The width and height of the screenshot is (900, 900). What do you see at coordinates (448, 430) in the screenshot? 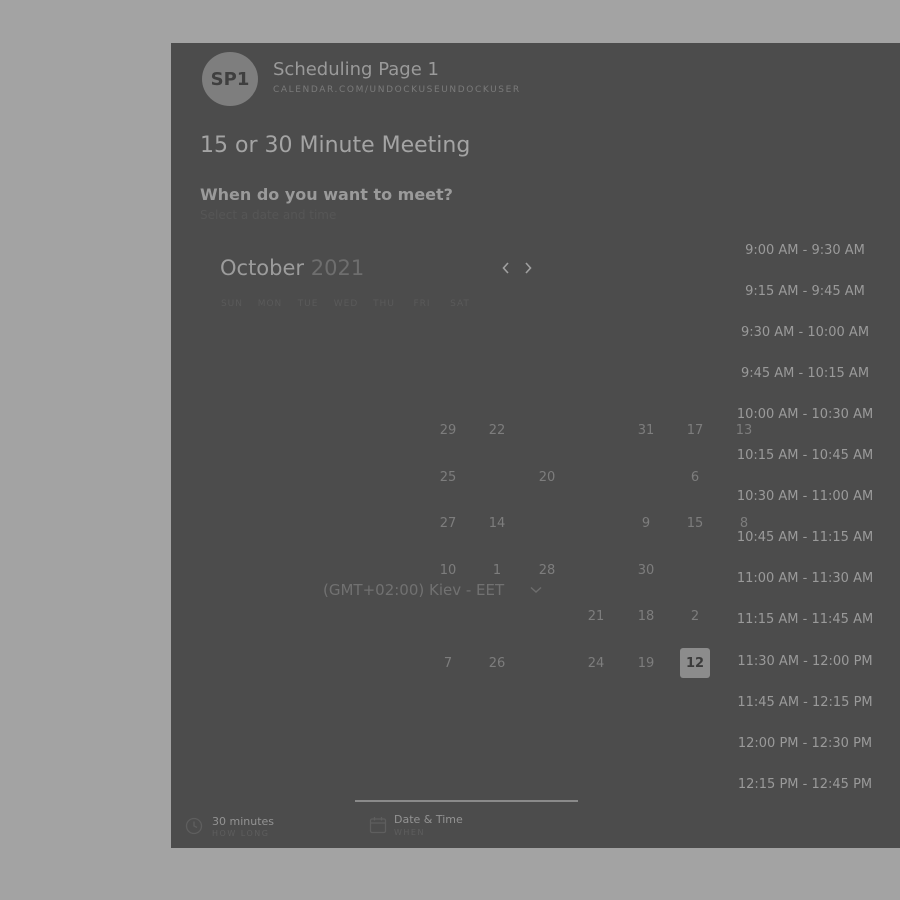
I see `calendar-day: 29` at bounding box center [448, 430].